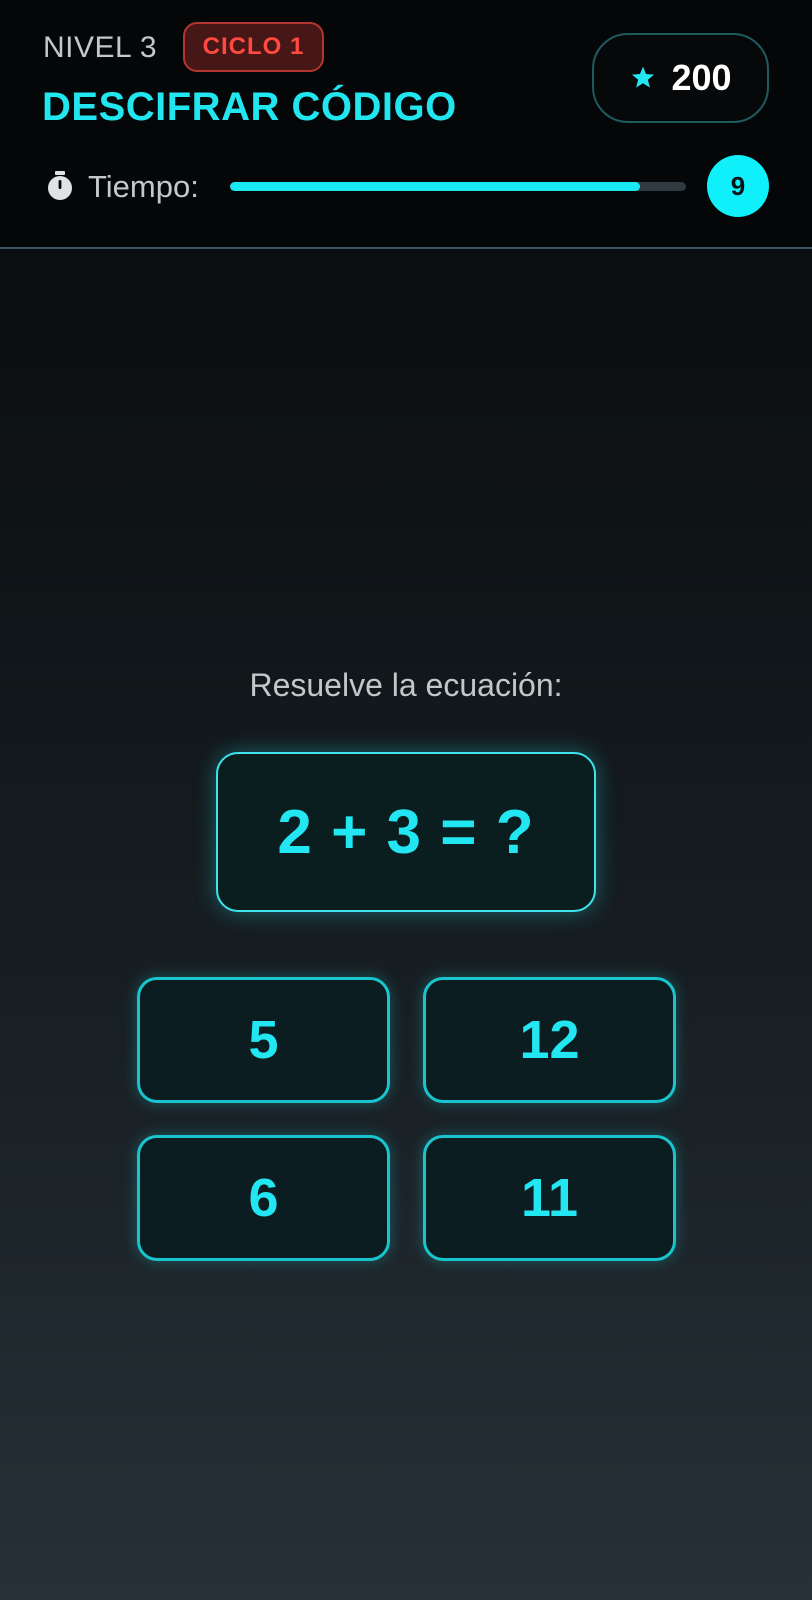  I want to click on stopwatch-icon, so click(60, 185).